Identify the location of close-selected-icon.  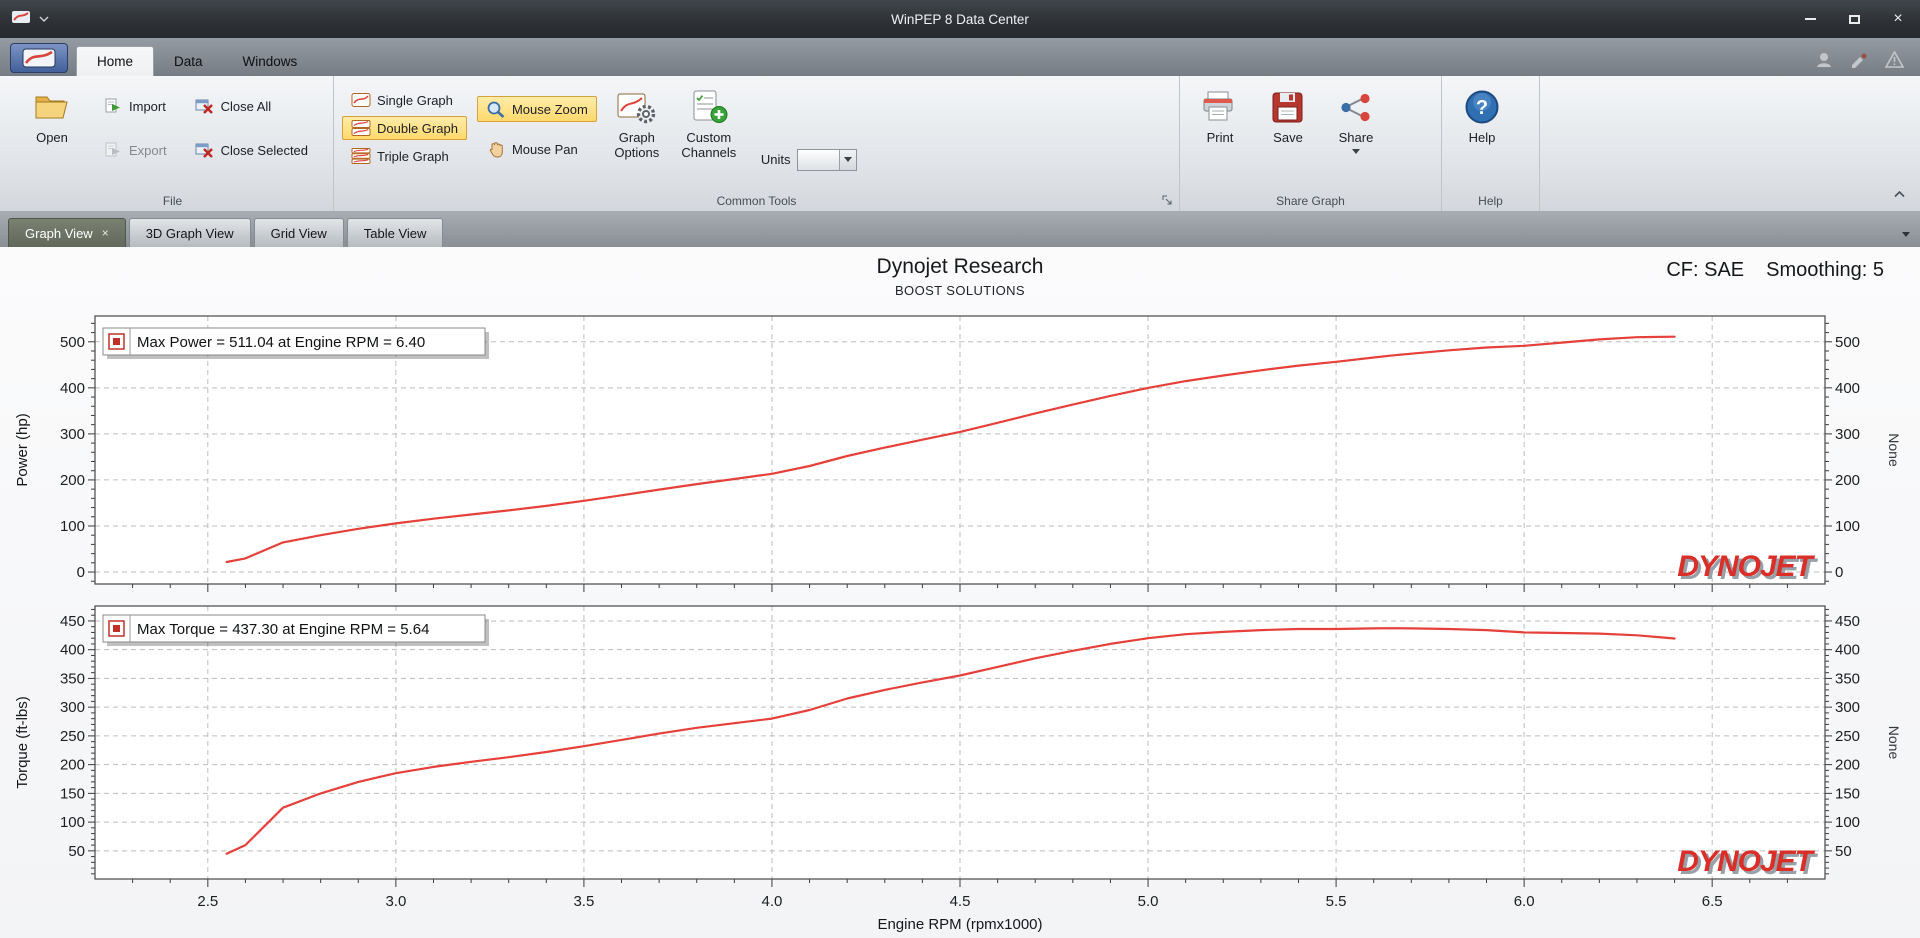
(205, 150).